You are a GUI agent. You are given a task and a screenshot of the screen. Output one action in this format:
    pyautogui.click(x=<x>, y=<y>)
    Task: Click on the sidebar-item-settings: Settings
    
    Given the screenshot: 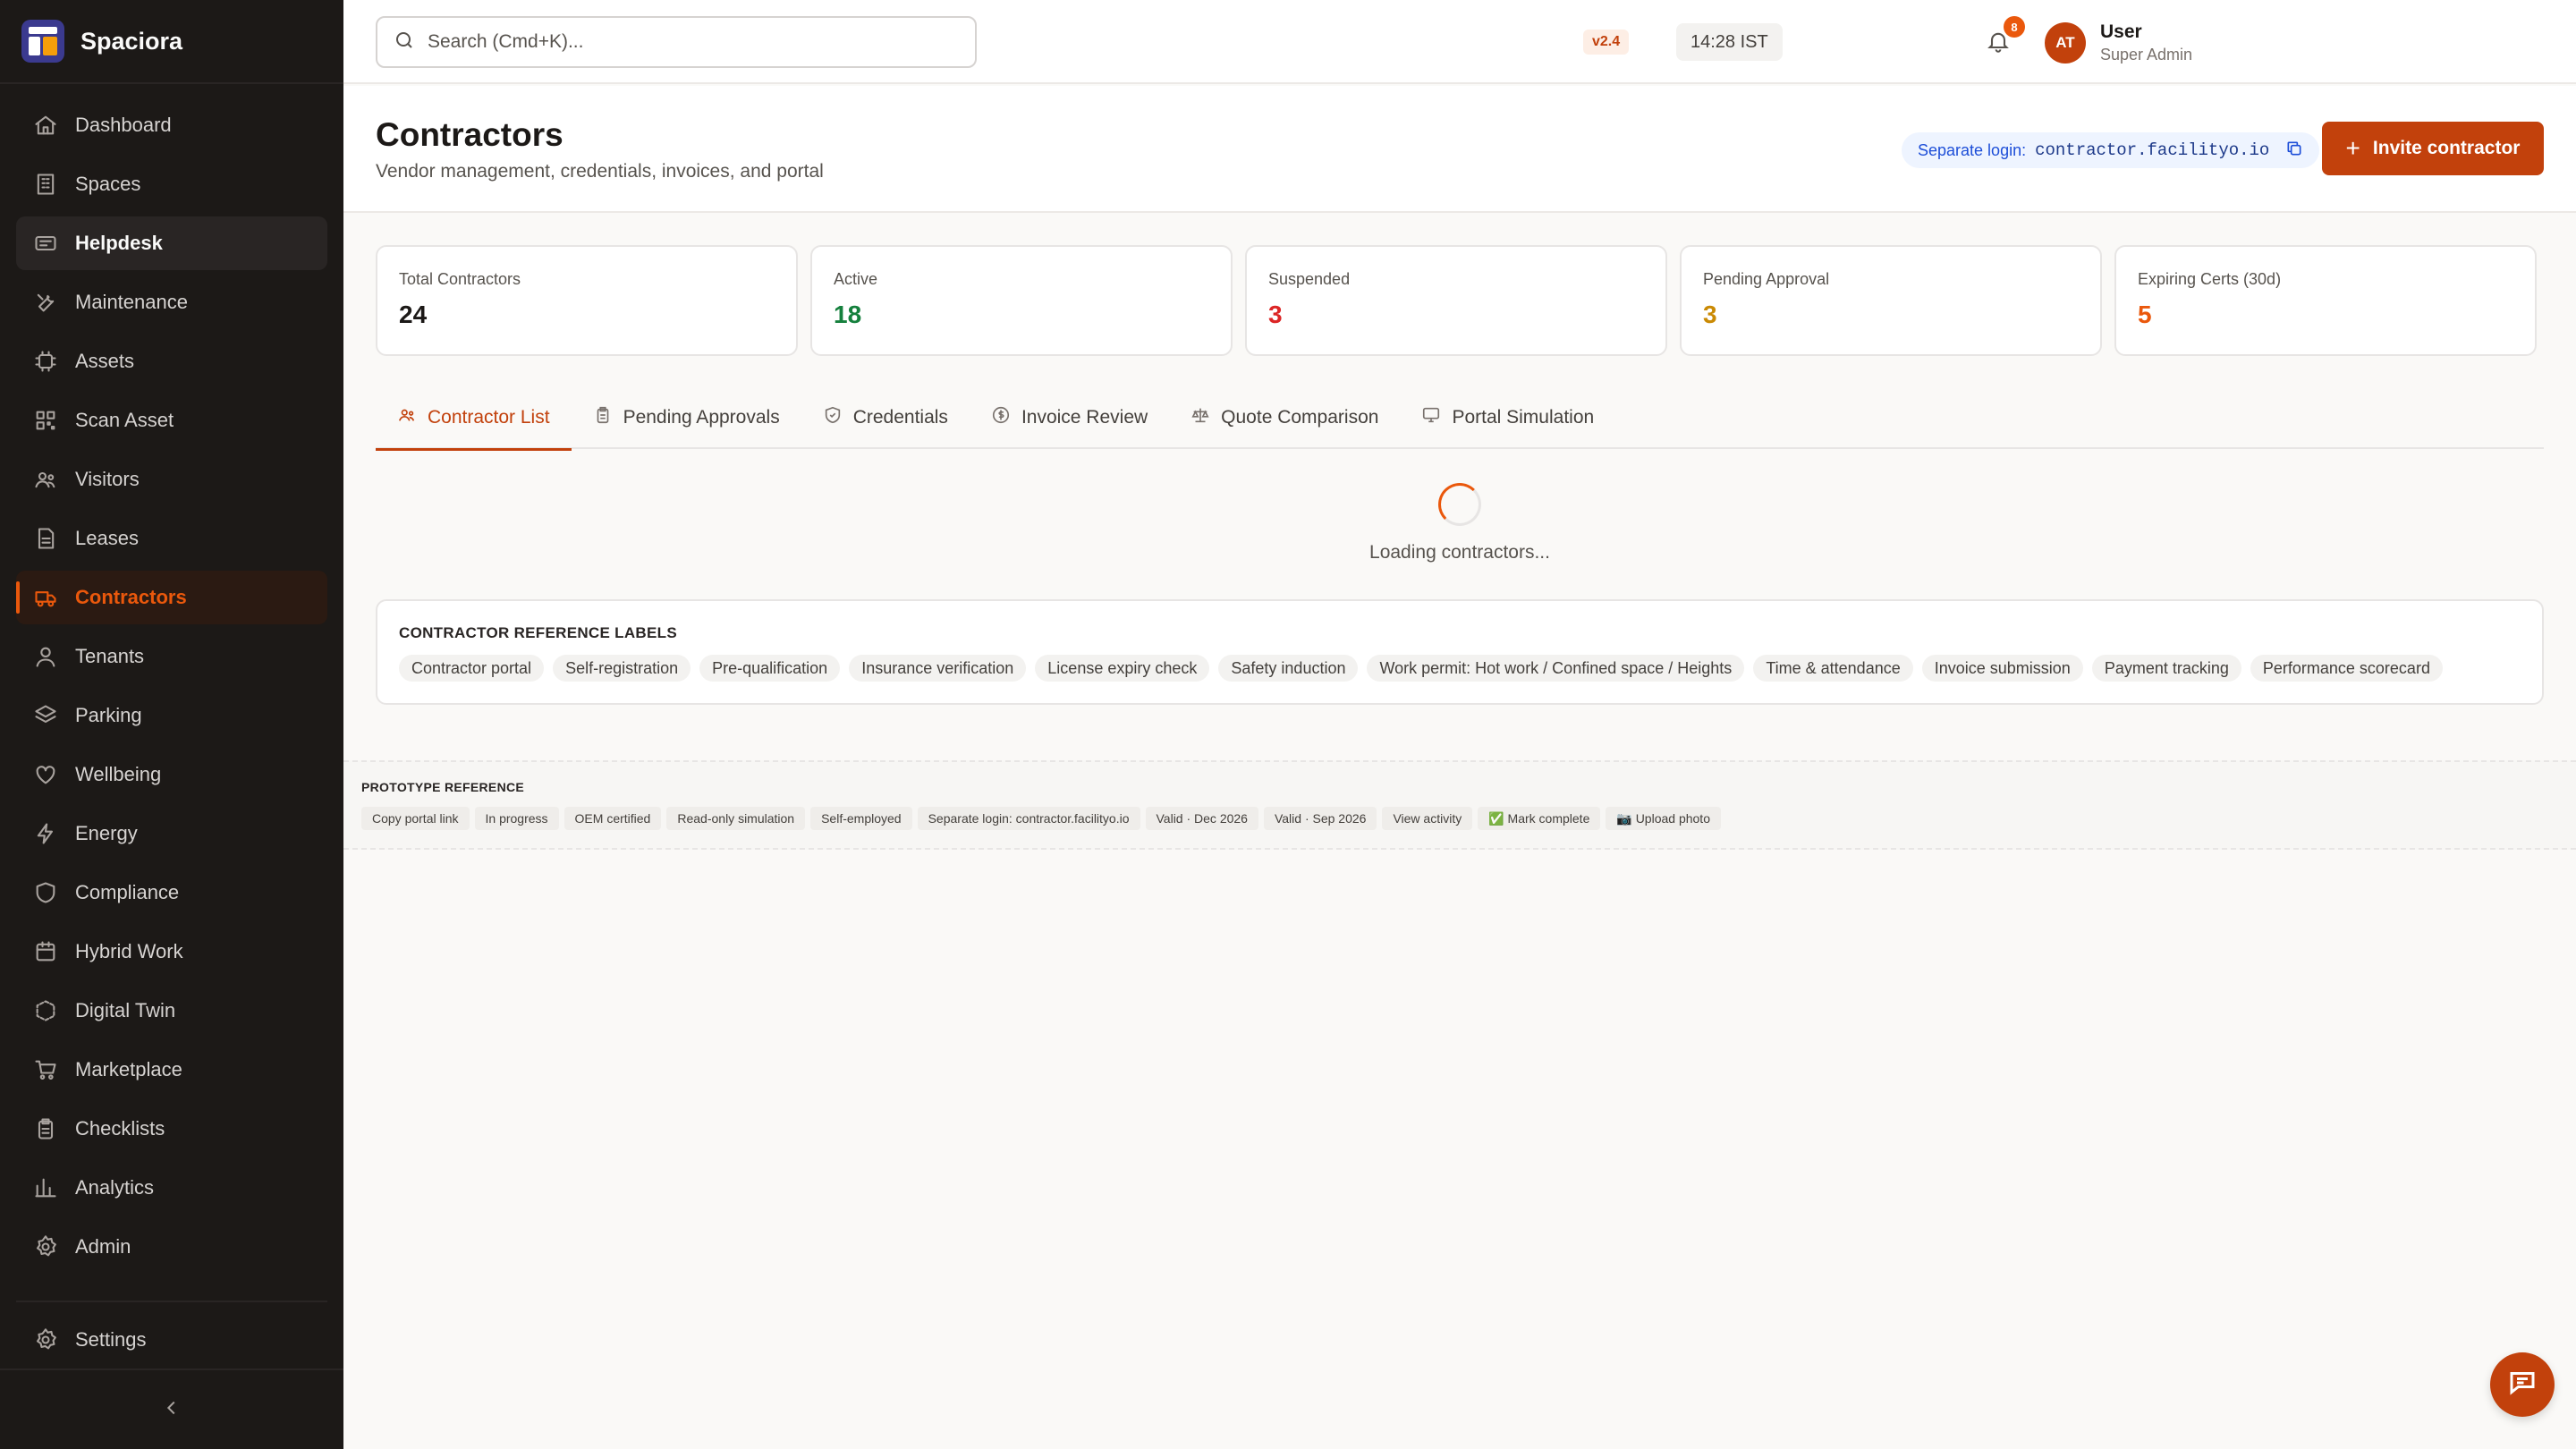 What is the action you would take?
    pyautogui.click(x=171, y=1340)
    